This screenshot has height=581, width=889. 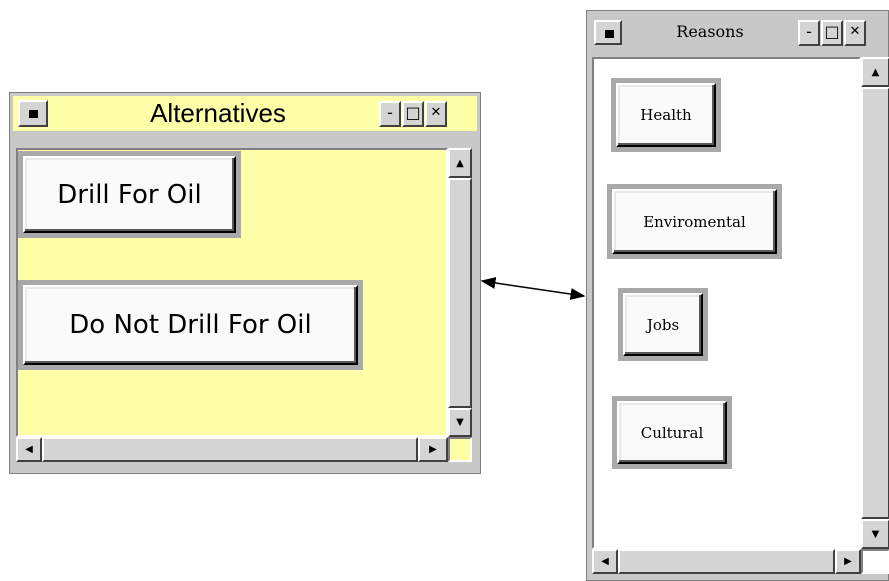 I want to click on reasons-item-cultural: Cultural, so click(x=672, y=432).